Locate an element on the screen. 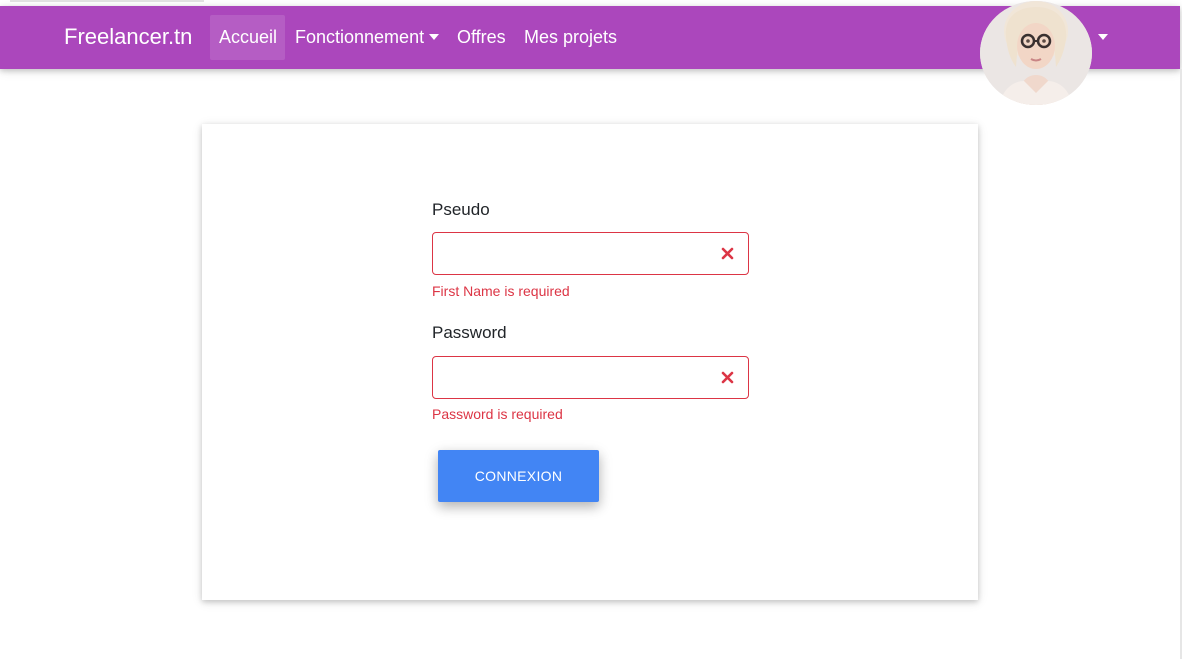 The height and width of the screenshot is (659, 1182). pseudo-label: Pseudo is located at coordinates (461, 209).